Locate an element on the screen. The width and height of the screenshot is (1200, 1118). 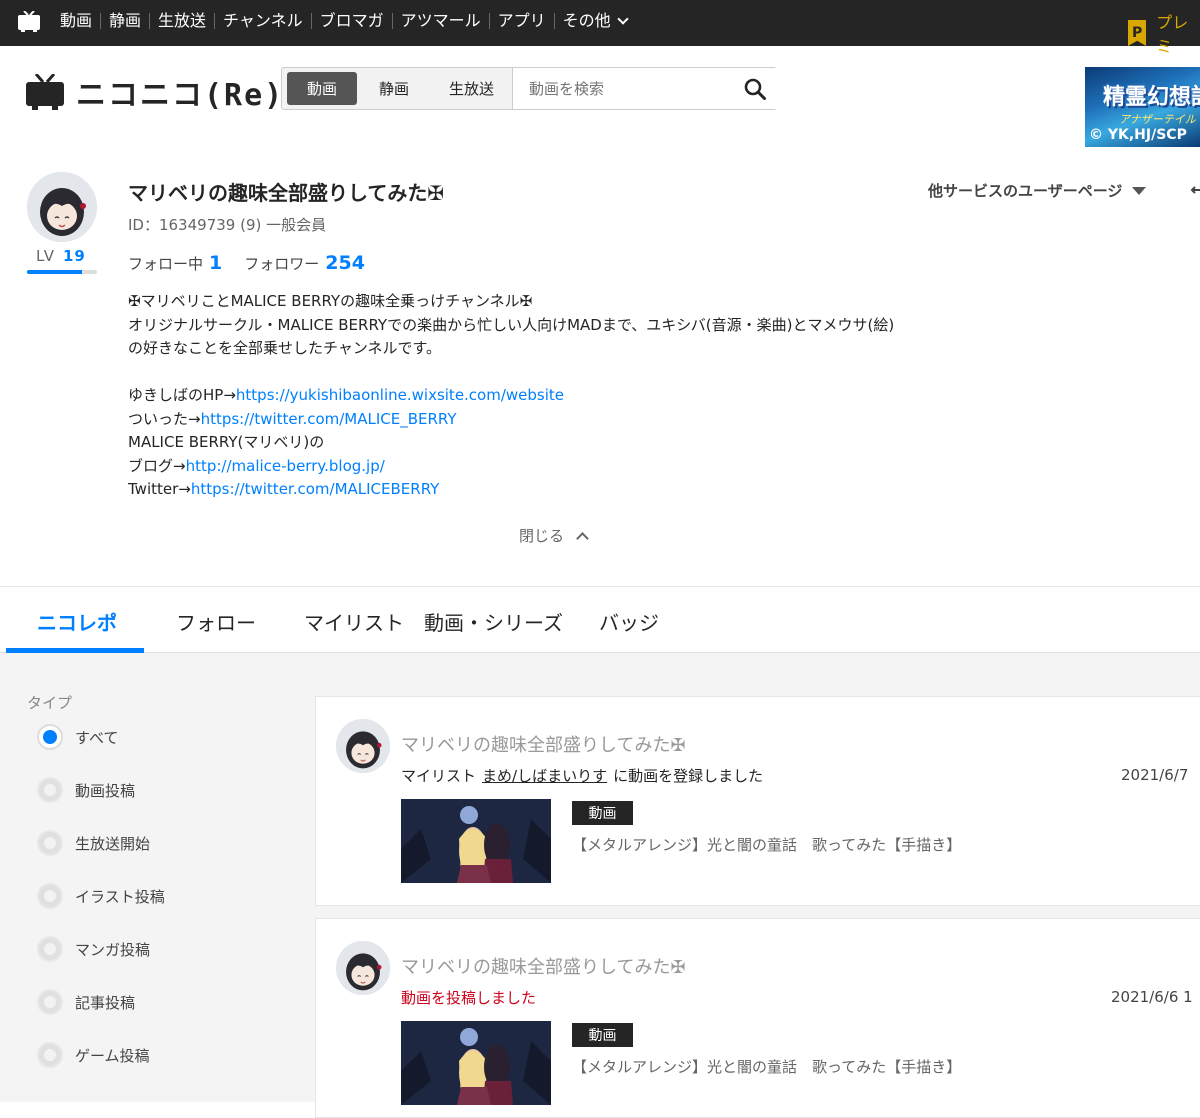
user-level: LV 19 is located at coordinates (61, 256).